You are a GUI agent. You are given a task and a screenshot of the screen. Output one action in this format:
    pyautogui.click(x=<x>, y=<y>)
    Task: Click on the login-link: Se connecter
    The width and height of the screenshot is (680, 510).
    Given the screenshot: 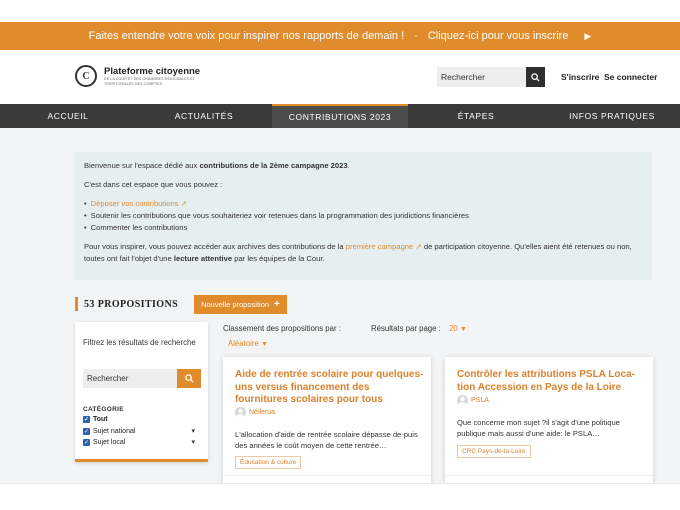 What is the action you would take?
    pyautogui.click(x=630, y=77)
    